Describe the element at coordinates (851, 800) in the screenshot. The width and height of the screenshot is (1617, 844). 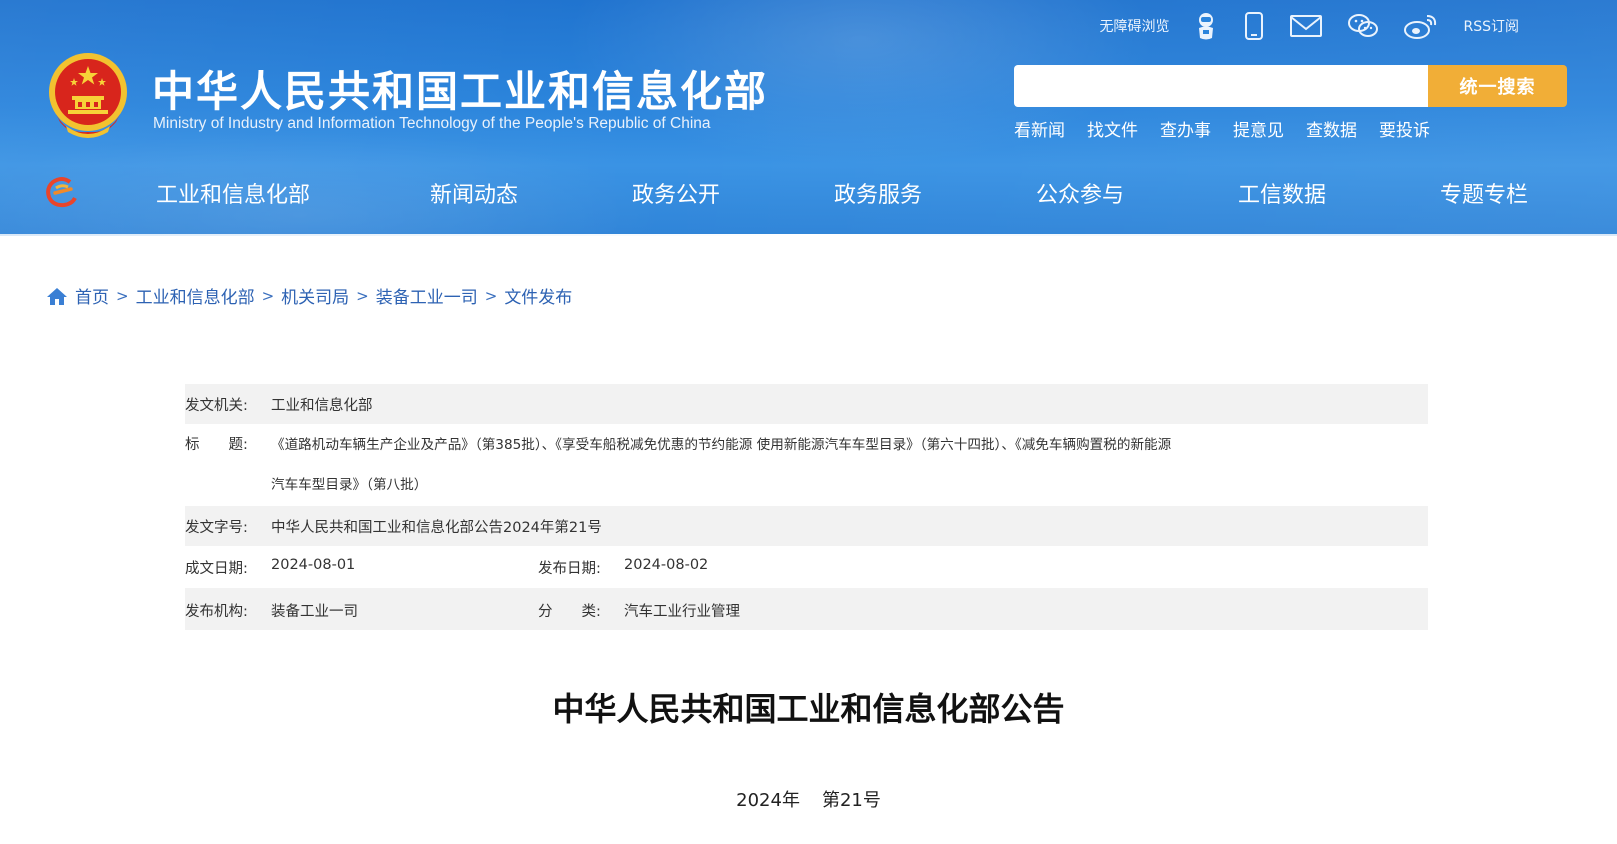
I see `document-issue-number: 第21号` at that location.